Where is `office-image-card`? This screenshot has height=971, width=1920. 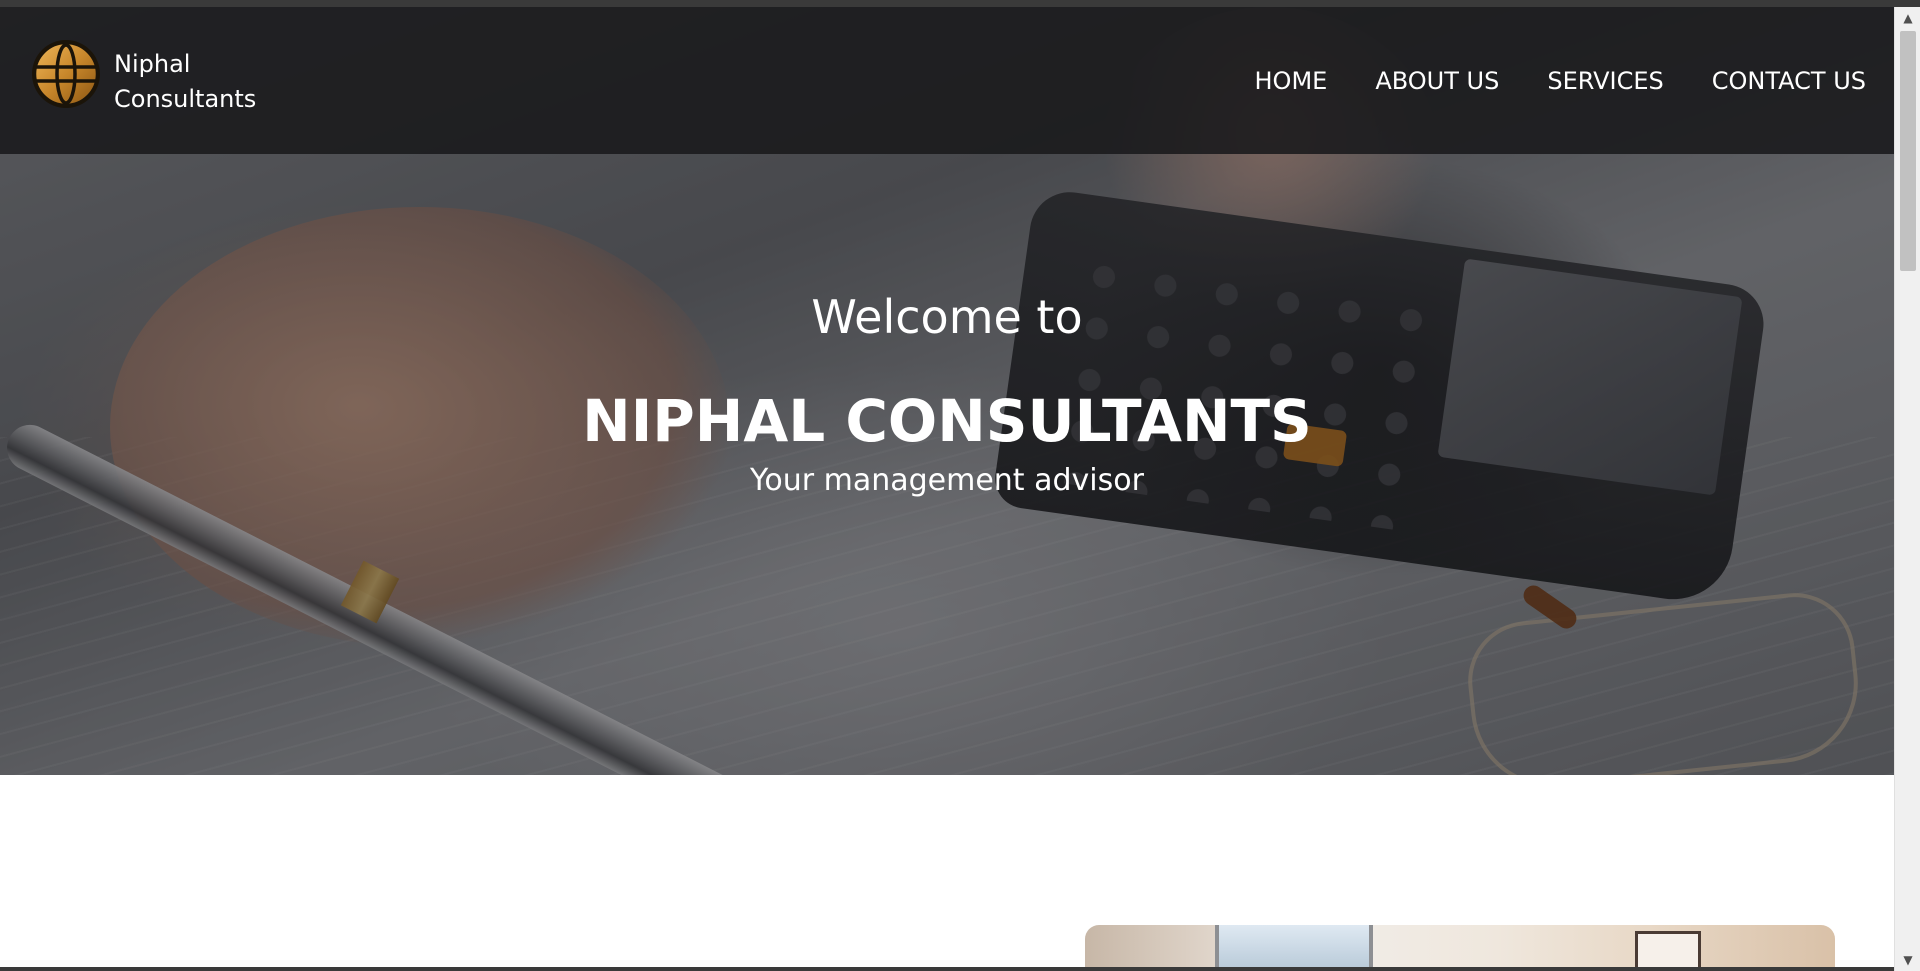
office-image-card is located at coordinates (1460, 948).